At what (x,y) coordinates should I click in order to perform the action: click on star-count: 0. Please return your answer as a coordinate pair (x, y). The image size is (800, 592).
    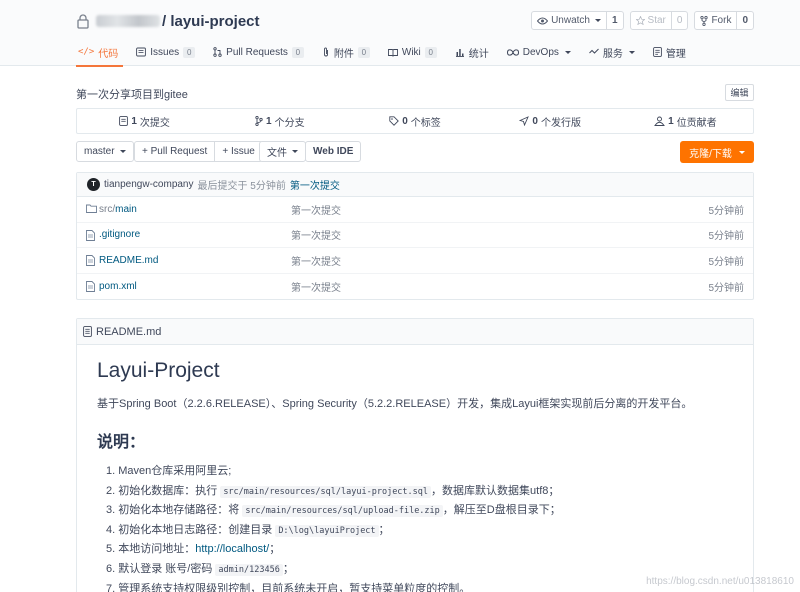
    Looking at the image, I should click on (679, 20).